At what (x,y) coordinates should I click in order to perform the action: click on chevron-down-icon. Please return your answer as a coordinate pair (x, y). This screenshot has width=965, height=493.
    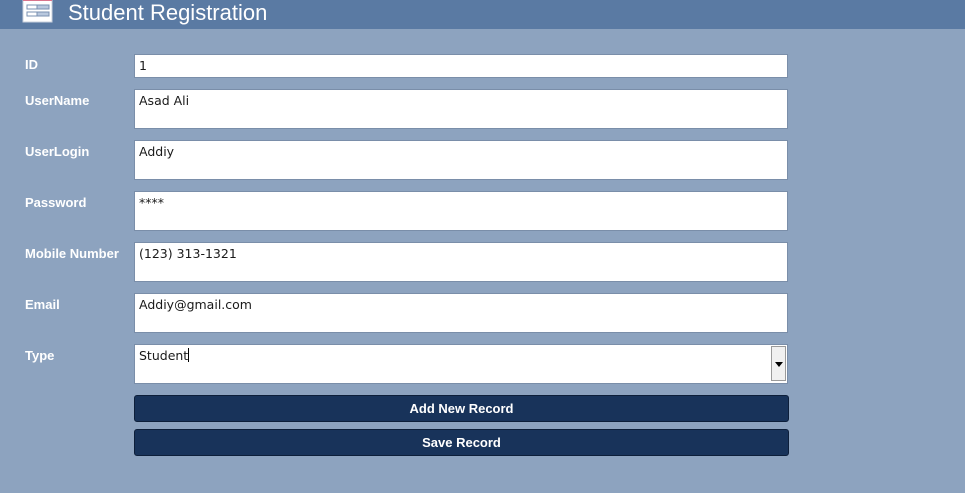
    Looking at the image, I should click on (779, 364).